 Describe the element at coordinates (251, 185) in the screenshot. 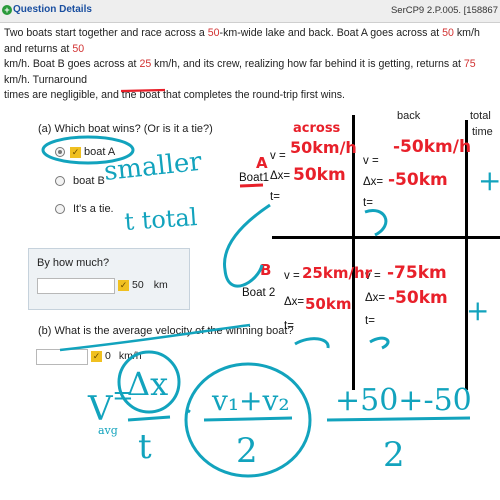

I see `underline-boat1` at that location.